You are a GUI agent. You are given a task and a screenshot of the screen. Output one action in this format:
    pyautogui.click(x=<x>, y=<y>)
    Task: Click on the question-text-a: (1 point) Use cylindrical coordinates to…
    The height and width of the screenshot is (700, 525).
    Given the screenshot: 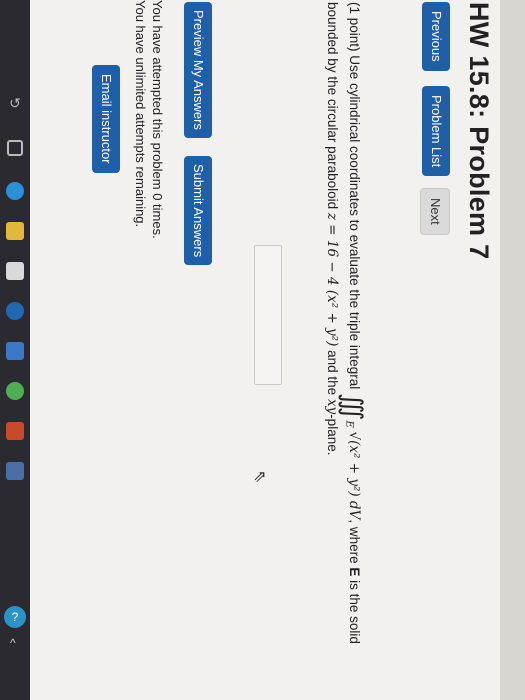 What is the action you would take?
    pyautogui.click(x=354, y=196)
    